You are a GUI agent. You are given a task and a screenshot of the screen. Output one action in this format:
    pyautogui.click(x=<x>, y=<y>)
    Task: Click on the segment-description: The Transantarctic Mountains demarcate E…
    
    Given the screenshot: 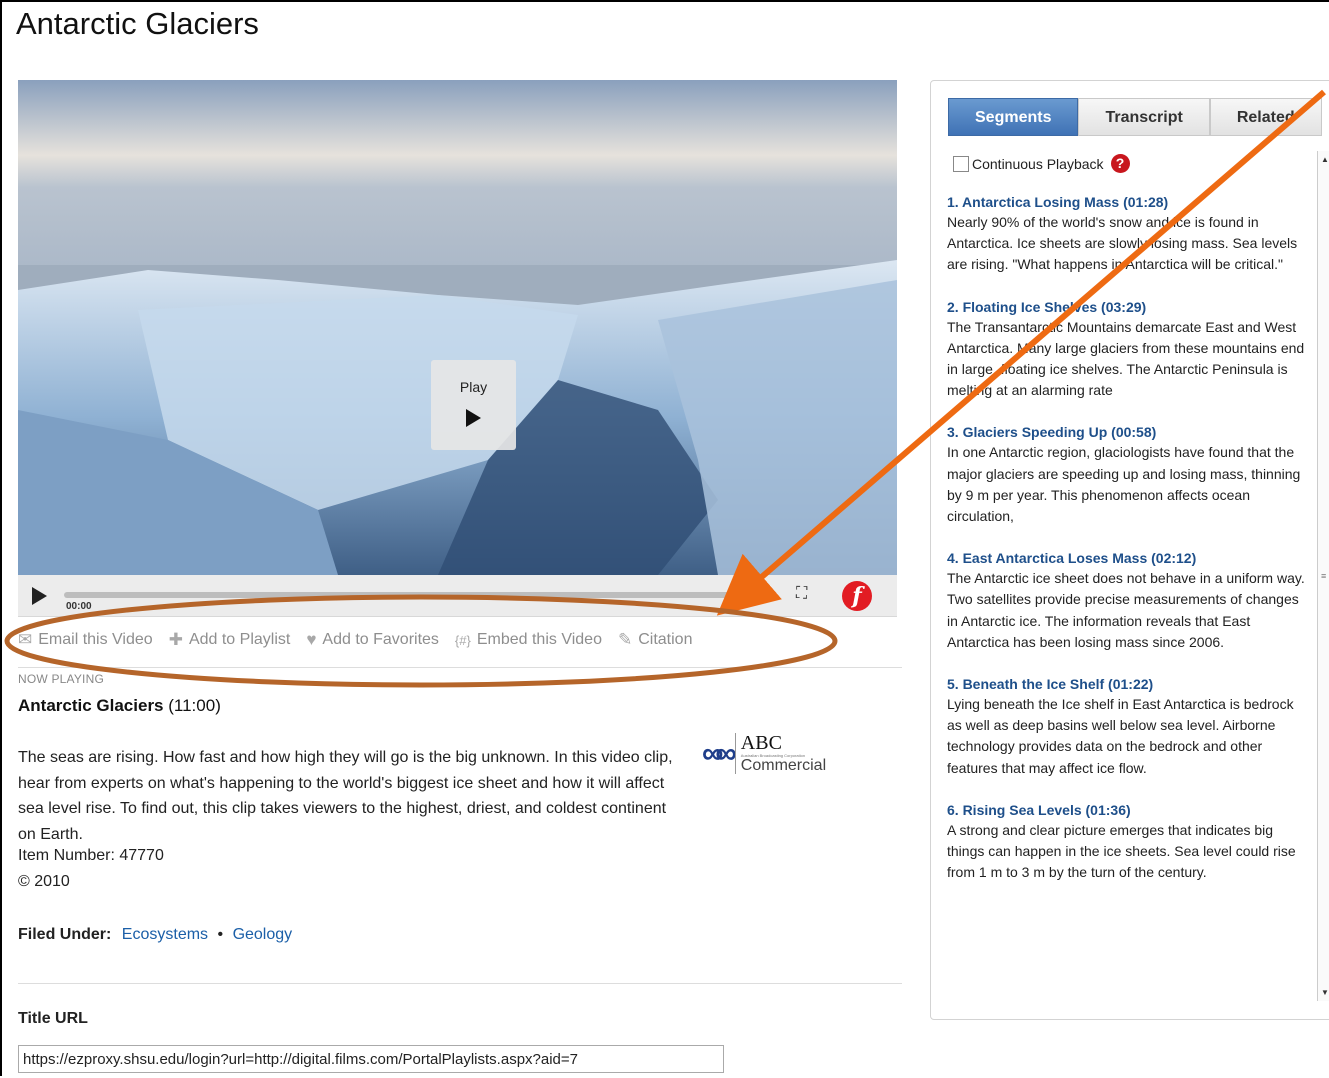 What is the action you would take?
    pyautogui.click(x=1126, y=358)
    